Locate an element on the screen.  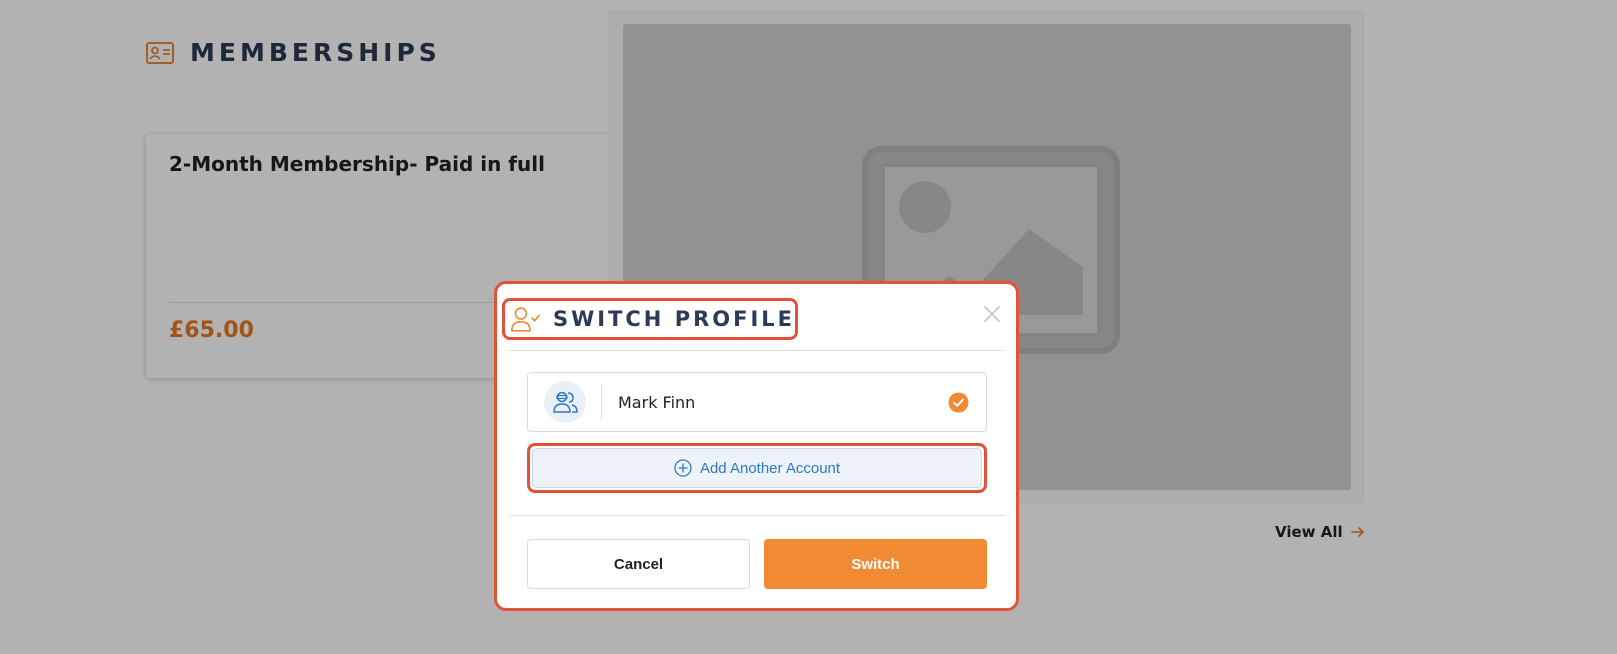
account-option: Mark Finn is located at coordinates (757, 402).